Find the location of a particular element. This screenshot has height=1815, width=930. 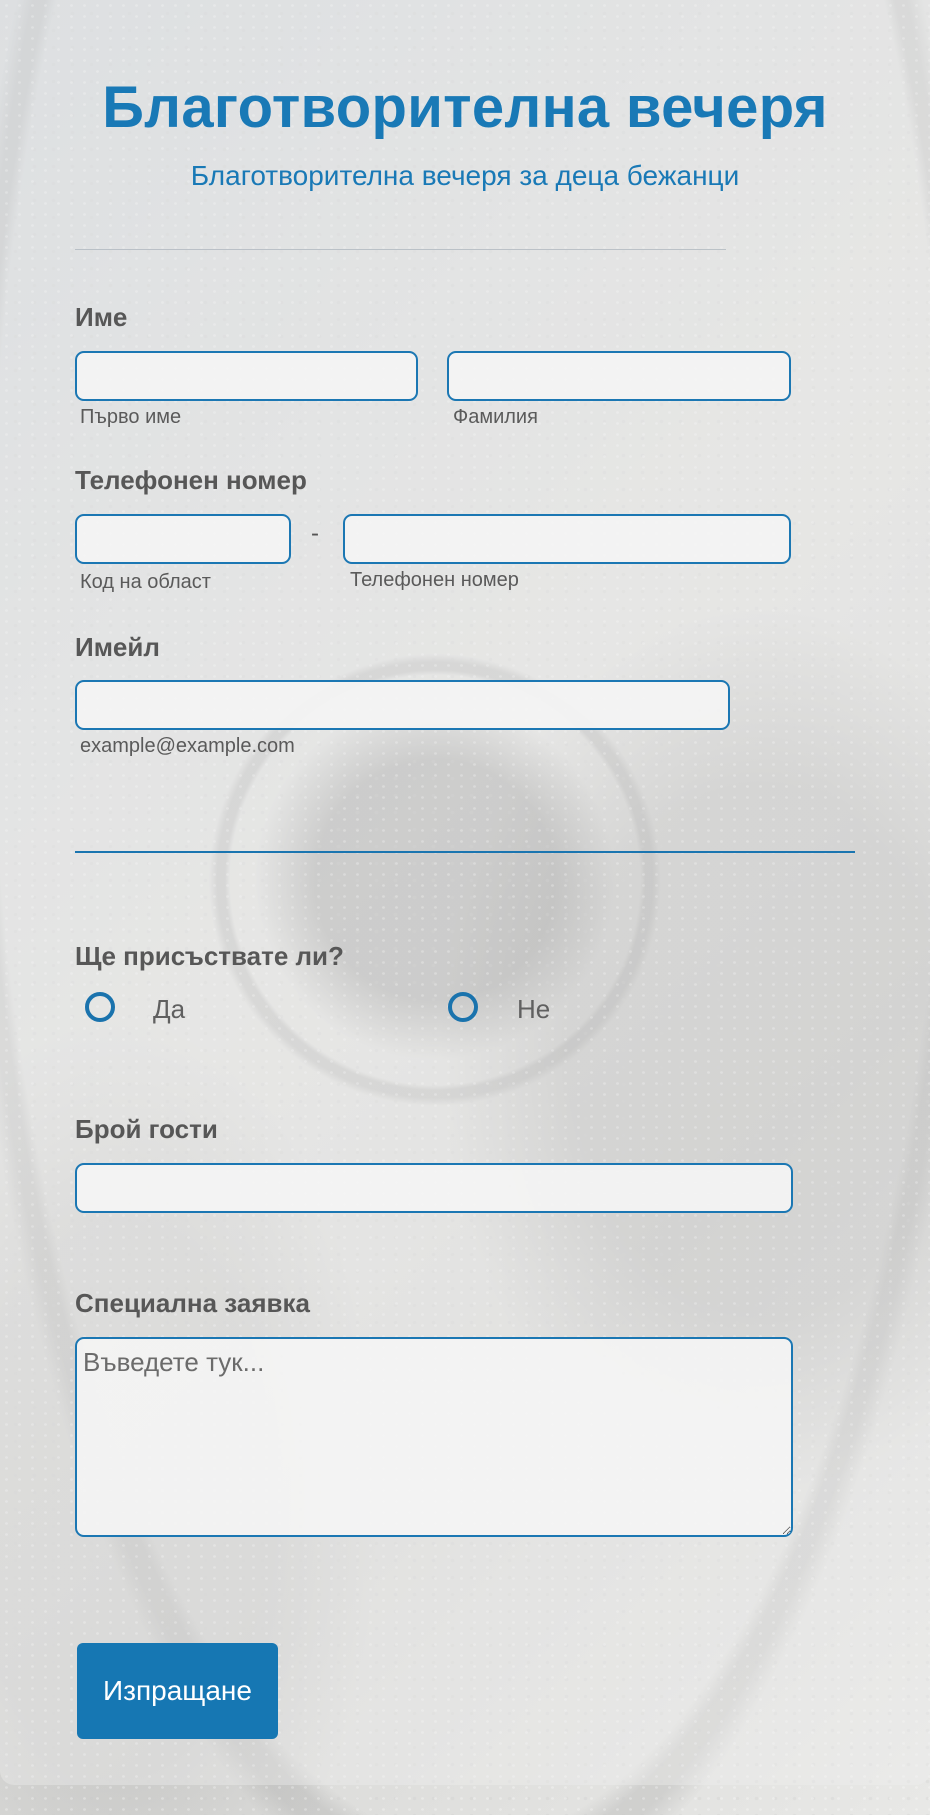

area-code-sublabel: Код на област is located at coordinates (145, 582).